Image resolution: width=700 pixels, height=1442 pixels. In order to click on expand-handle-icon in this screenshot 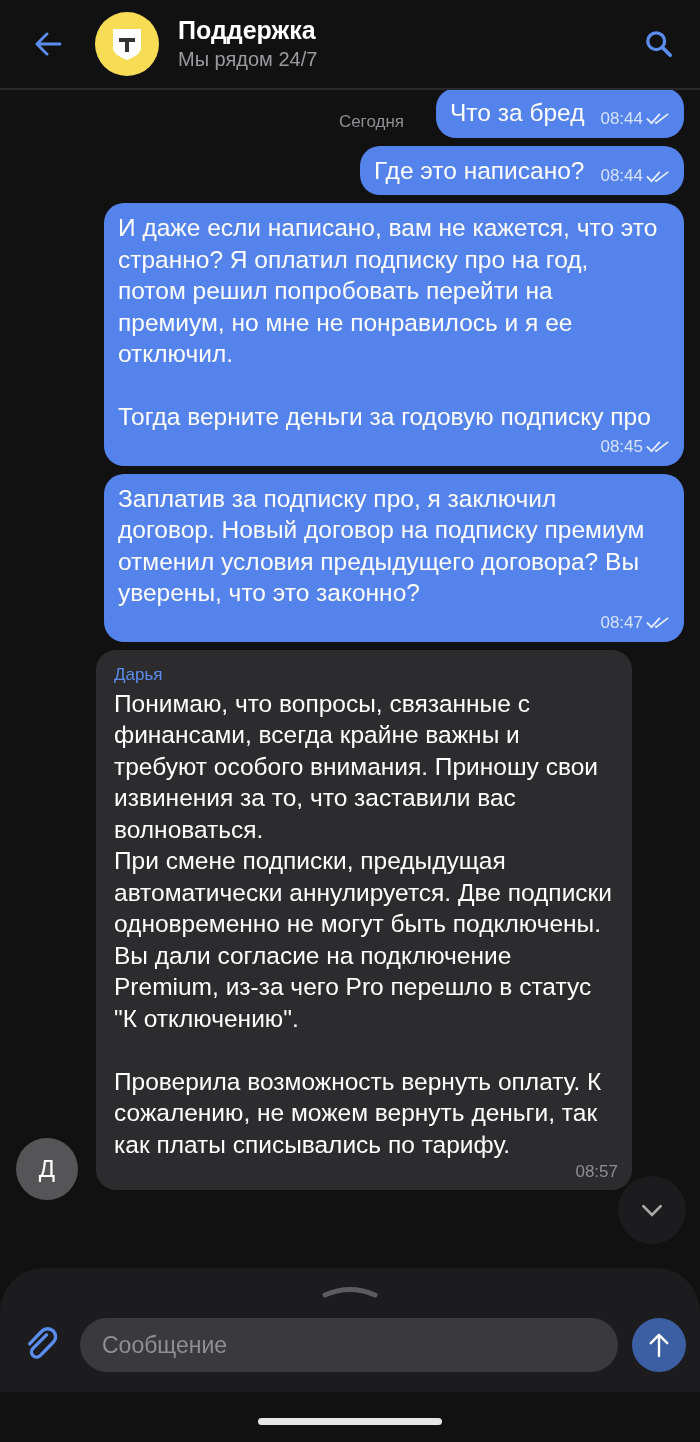, I will do `click(350, 1292)`.